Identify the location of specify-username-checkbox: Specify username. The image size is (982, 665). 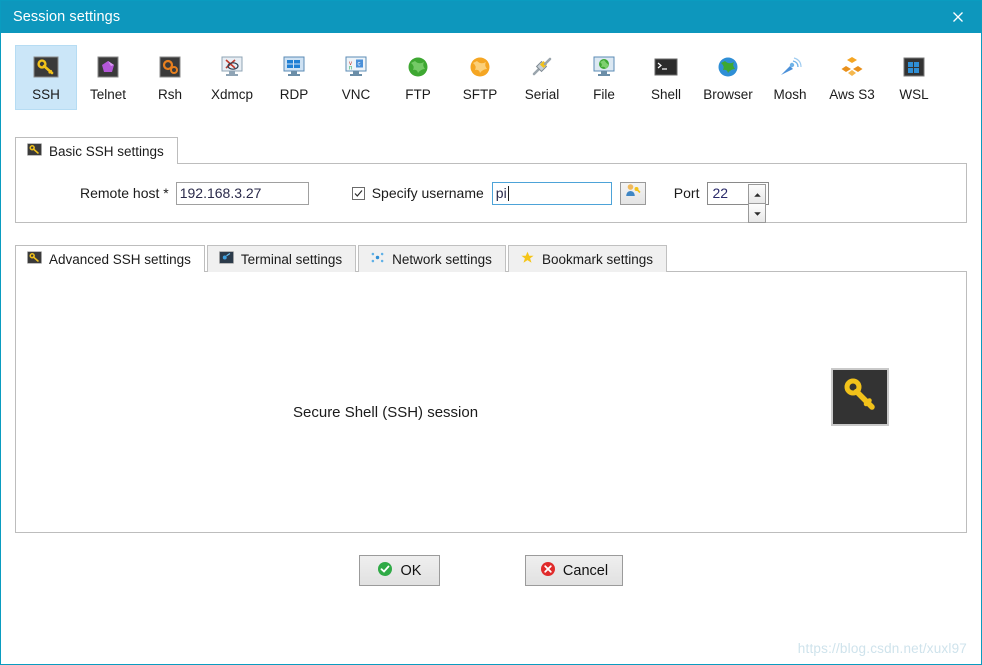
(417, 193).